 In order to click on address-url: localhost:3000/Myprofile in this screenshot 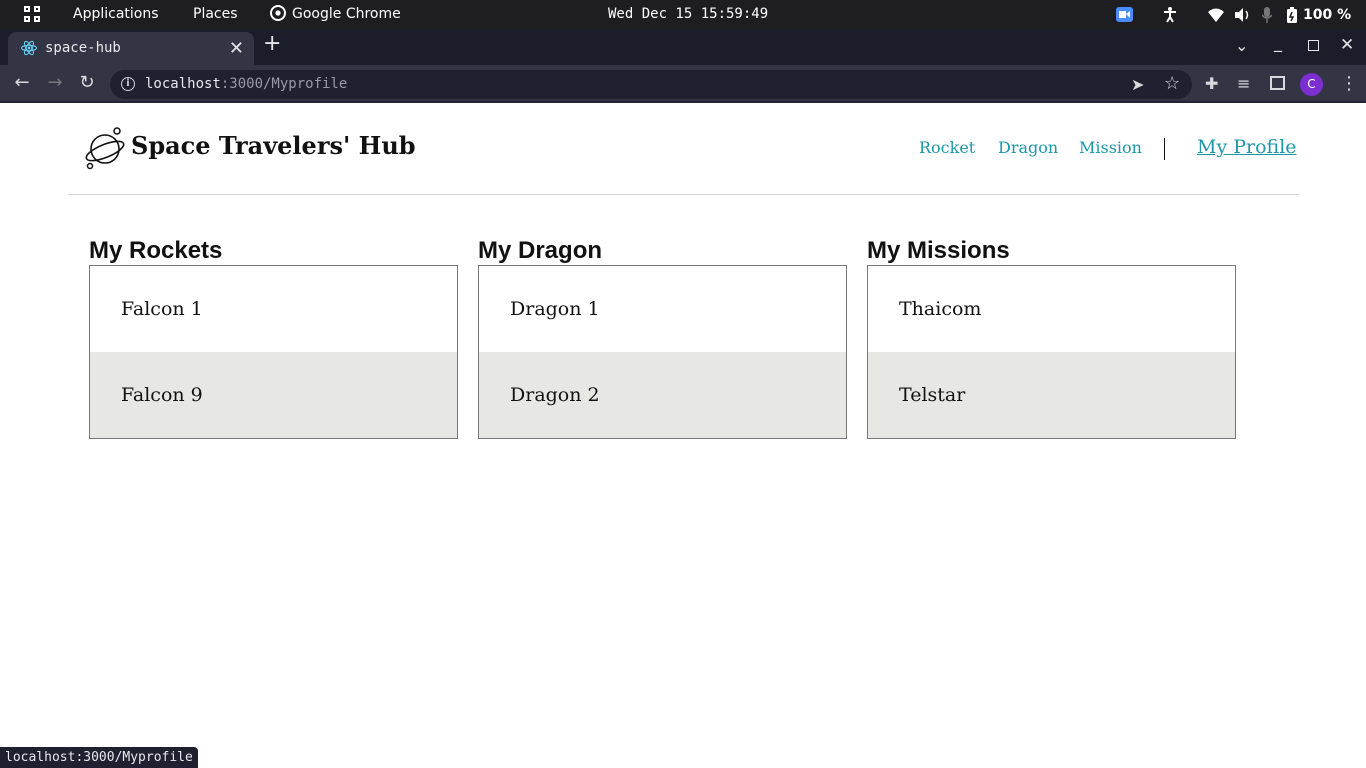, I will do `click(246, 84)`.